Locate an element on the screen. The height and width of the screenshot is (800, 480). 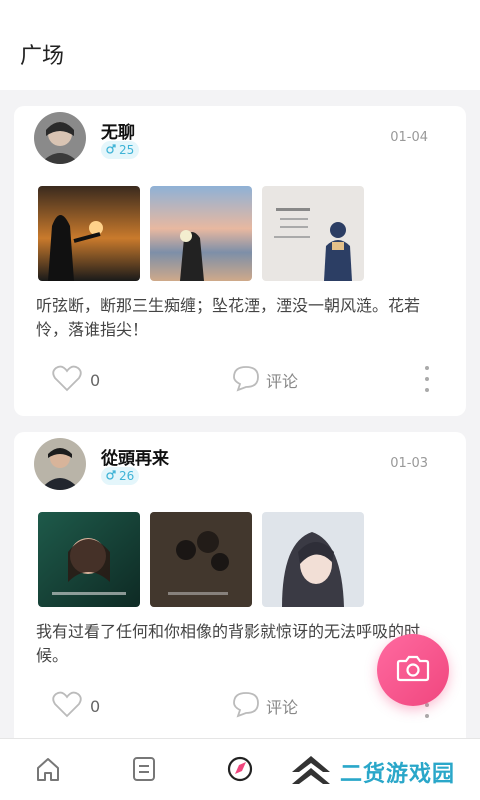
tab-list is located at coordinates (144, 771).